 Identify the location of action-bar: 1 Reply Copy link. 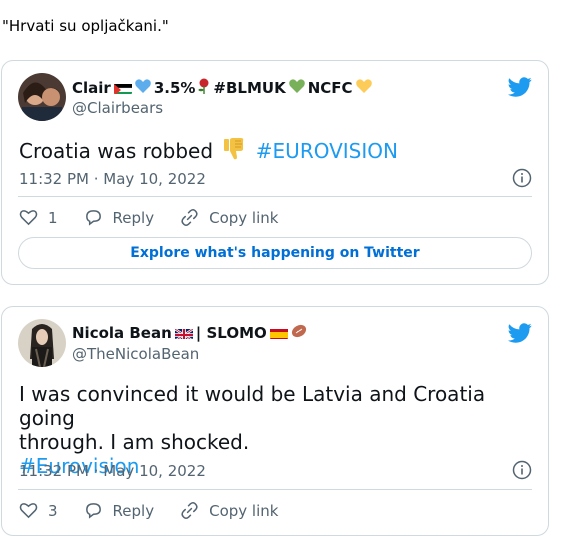
(161, 217).